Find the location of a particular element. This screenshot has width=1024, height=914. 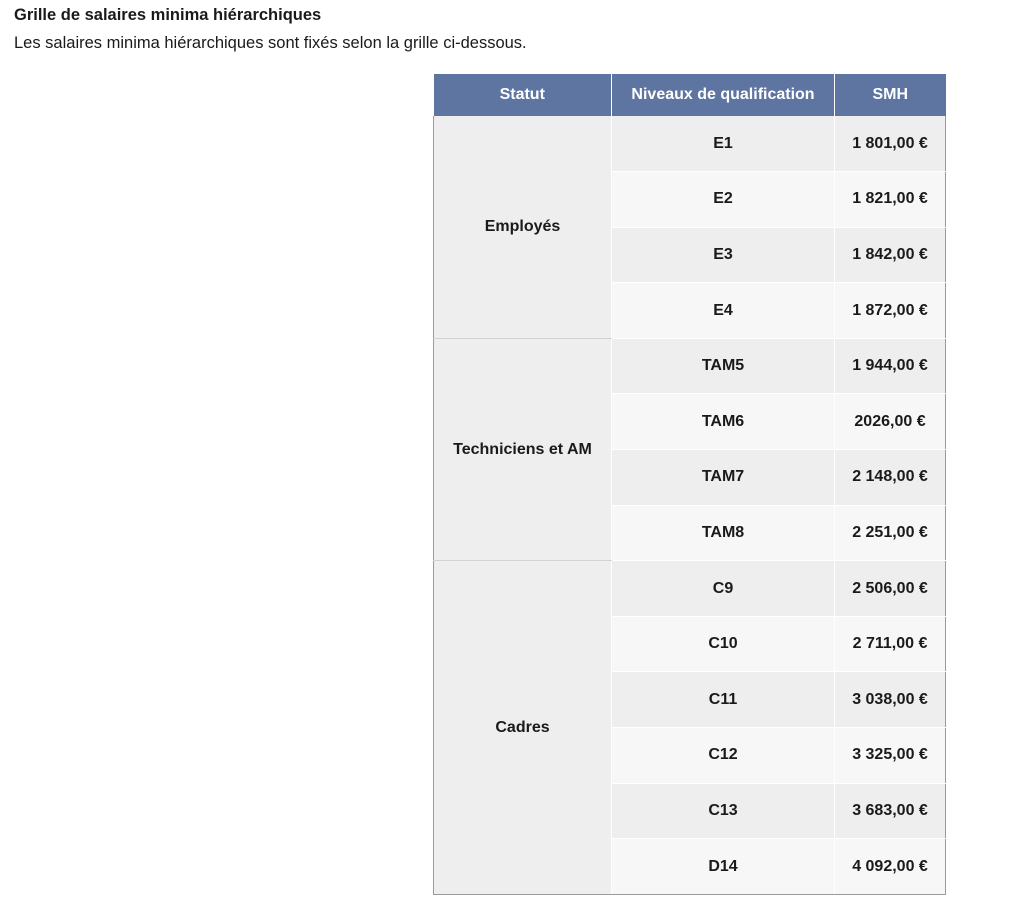

niveau-cell: C13 is located at coordinates (723, 811).